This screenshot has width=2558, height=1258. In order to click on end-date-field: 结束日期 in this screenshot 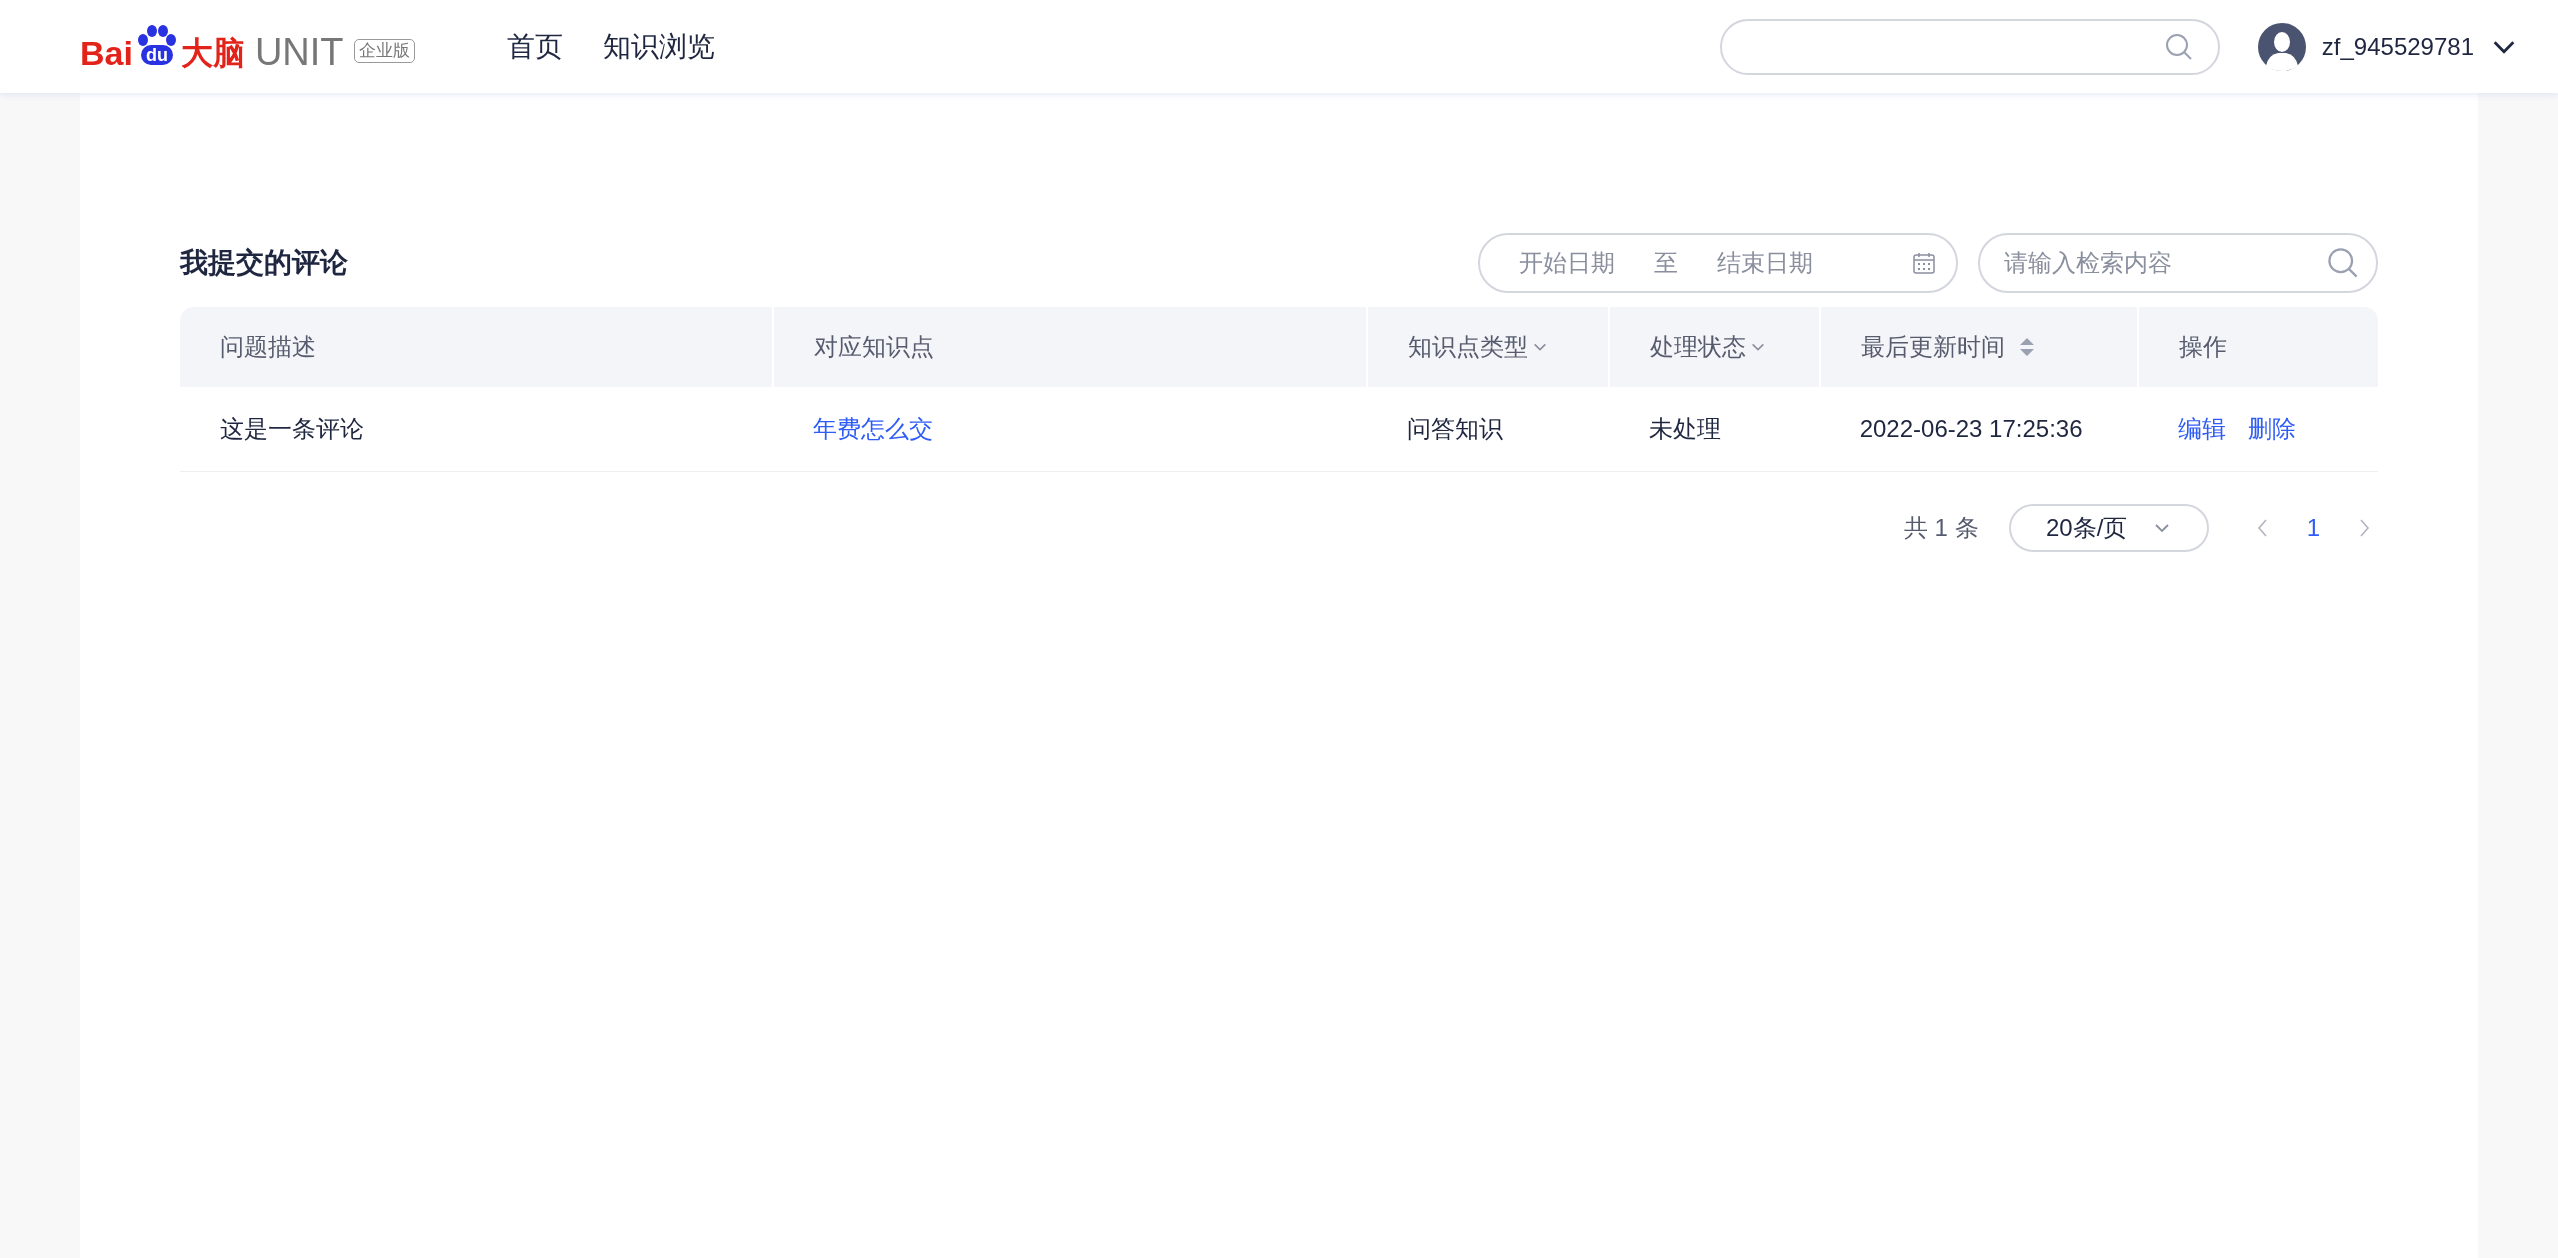, I will do `click(1765, 263)`.